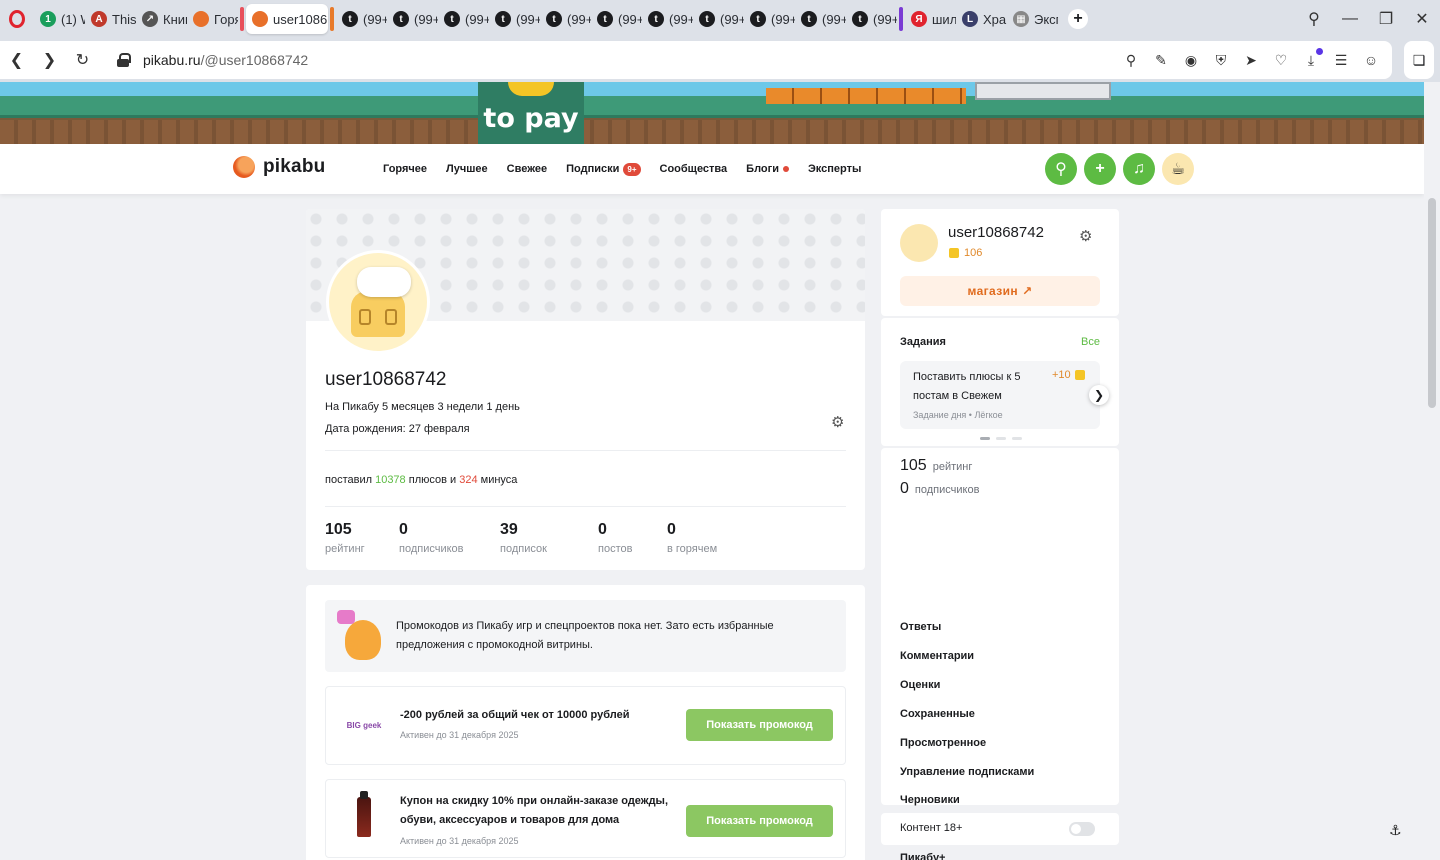 This screenshot has height=860, width=1440. I want to click on extensions-icon: ❏, so click(1419, 60).